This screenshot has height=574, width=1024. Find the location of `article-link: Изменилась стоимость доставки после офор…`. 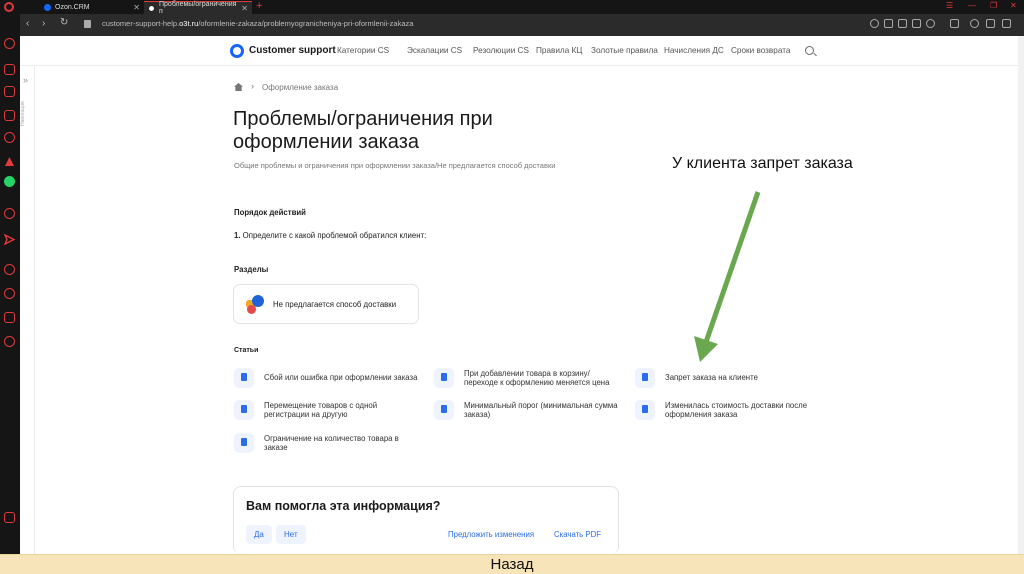

article-link: Изменилась стоимость доставки после офор… is located at coordinates (730, 410).